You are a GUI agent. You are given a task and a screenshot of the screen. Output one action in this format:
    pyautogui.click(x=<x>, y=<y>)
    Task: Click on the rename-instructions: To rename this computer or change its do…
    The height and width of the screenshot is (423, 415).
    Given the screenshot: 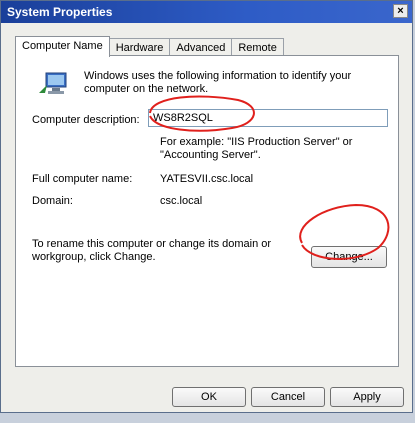 What is the action you would take?
    pyautogui.click(x=152, y=250)
    